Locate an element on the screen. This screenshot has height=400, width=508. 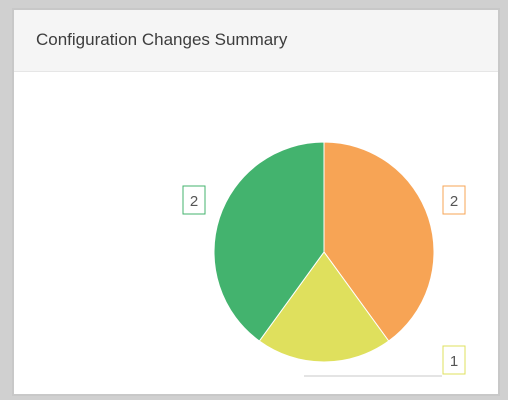
panel-header: Configuration Changes Summary is located at coordinates (256, 41).